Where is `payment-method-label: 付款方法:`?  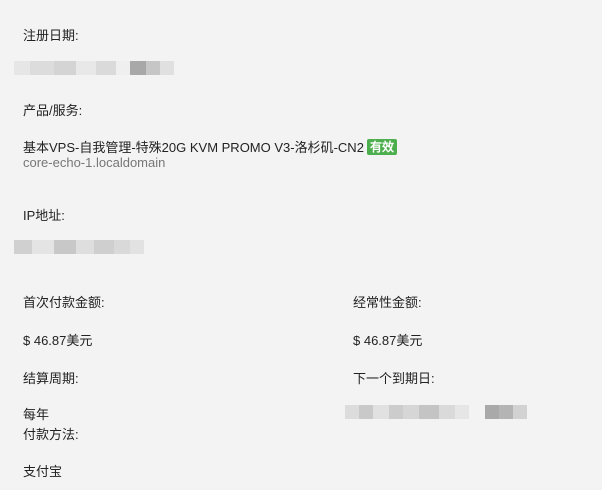
payment-method-label: 付款方法: is located at coordinates (51, 434).